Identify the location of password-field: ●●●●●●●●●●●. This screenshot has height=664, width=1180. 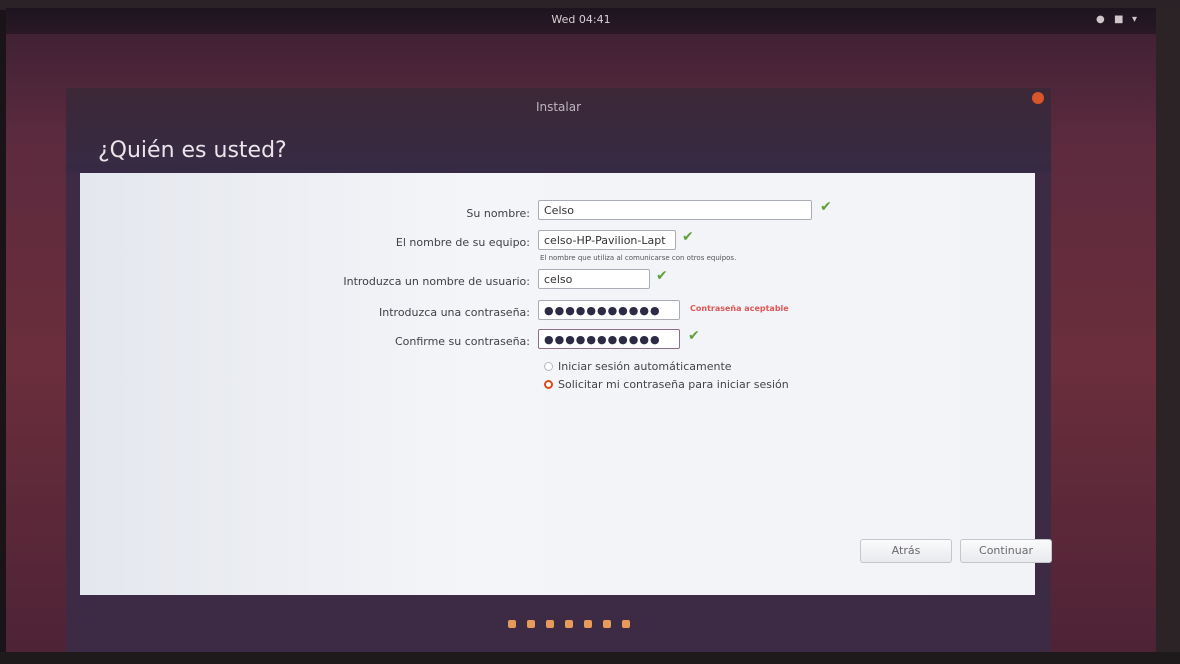
(609, 310).